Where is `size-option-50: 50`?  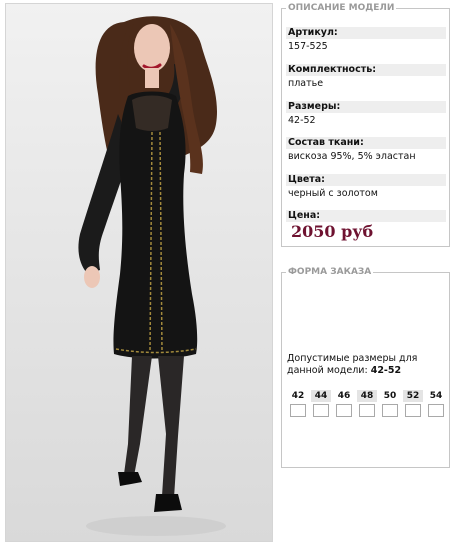
size-option-50: 50 is located at coordinates (390, 403).